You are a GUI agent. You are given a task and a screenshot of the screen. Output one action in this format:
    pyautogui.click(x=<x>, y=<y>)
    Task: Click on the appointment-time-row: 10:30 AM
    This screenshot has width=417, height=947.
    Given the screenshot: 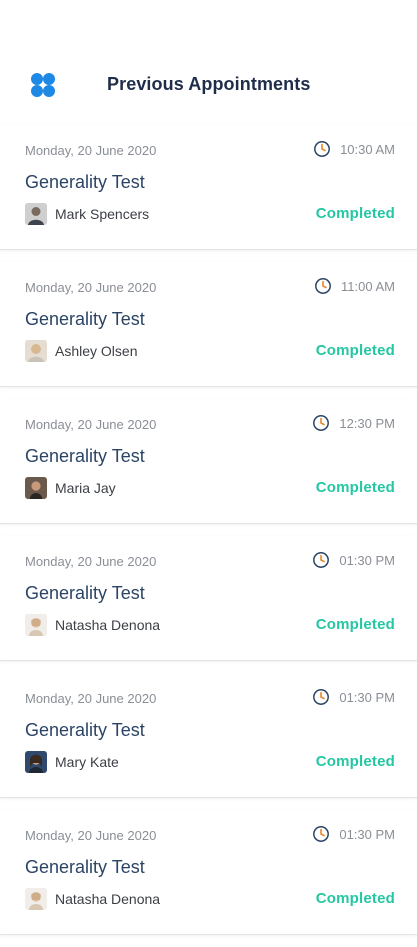 What is the action you would take?
    pyautogui.click(x=354, y=149)
    